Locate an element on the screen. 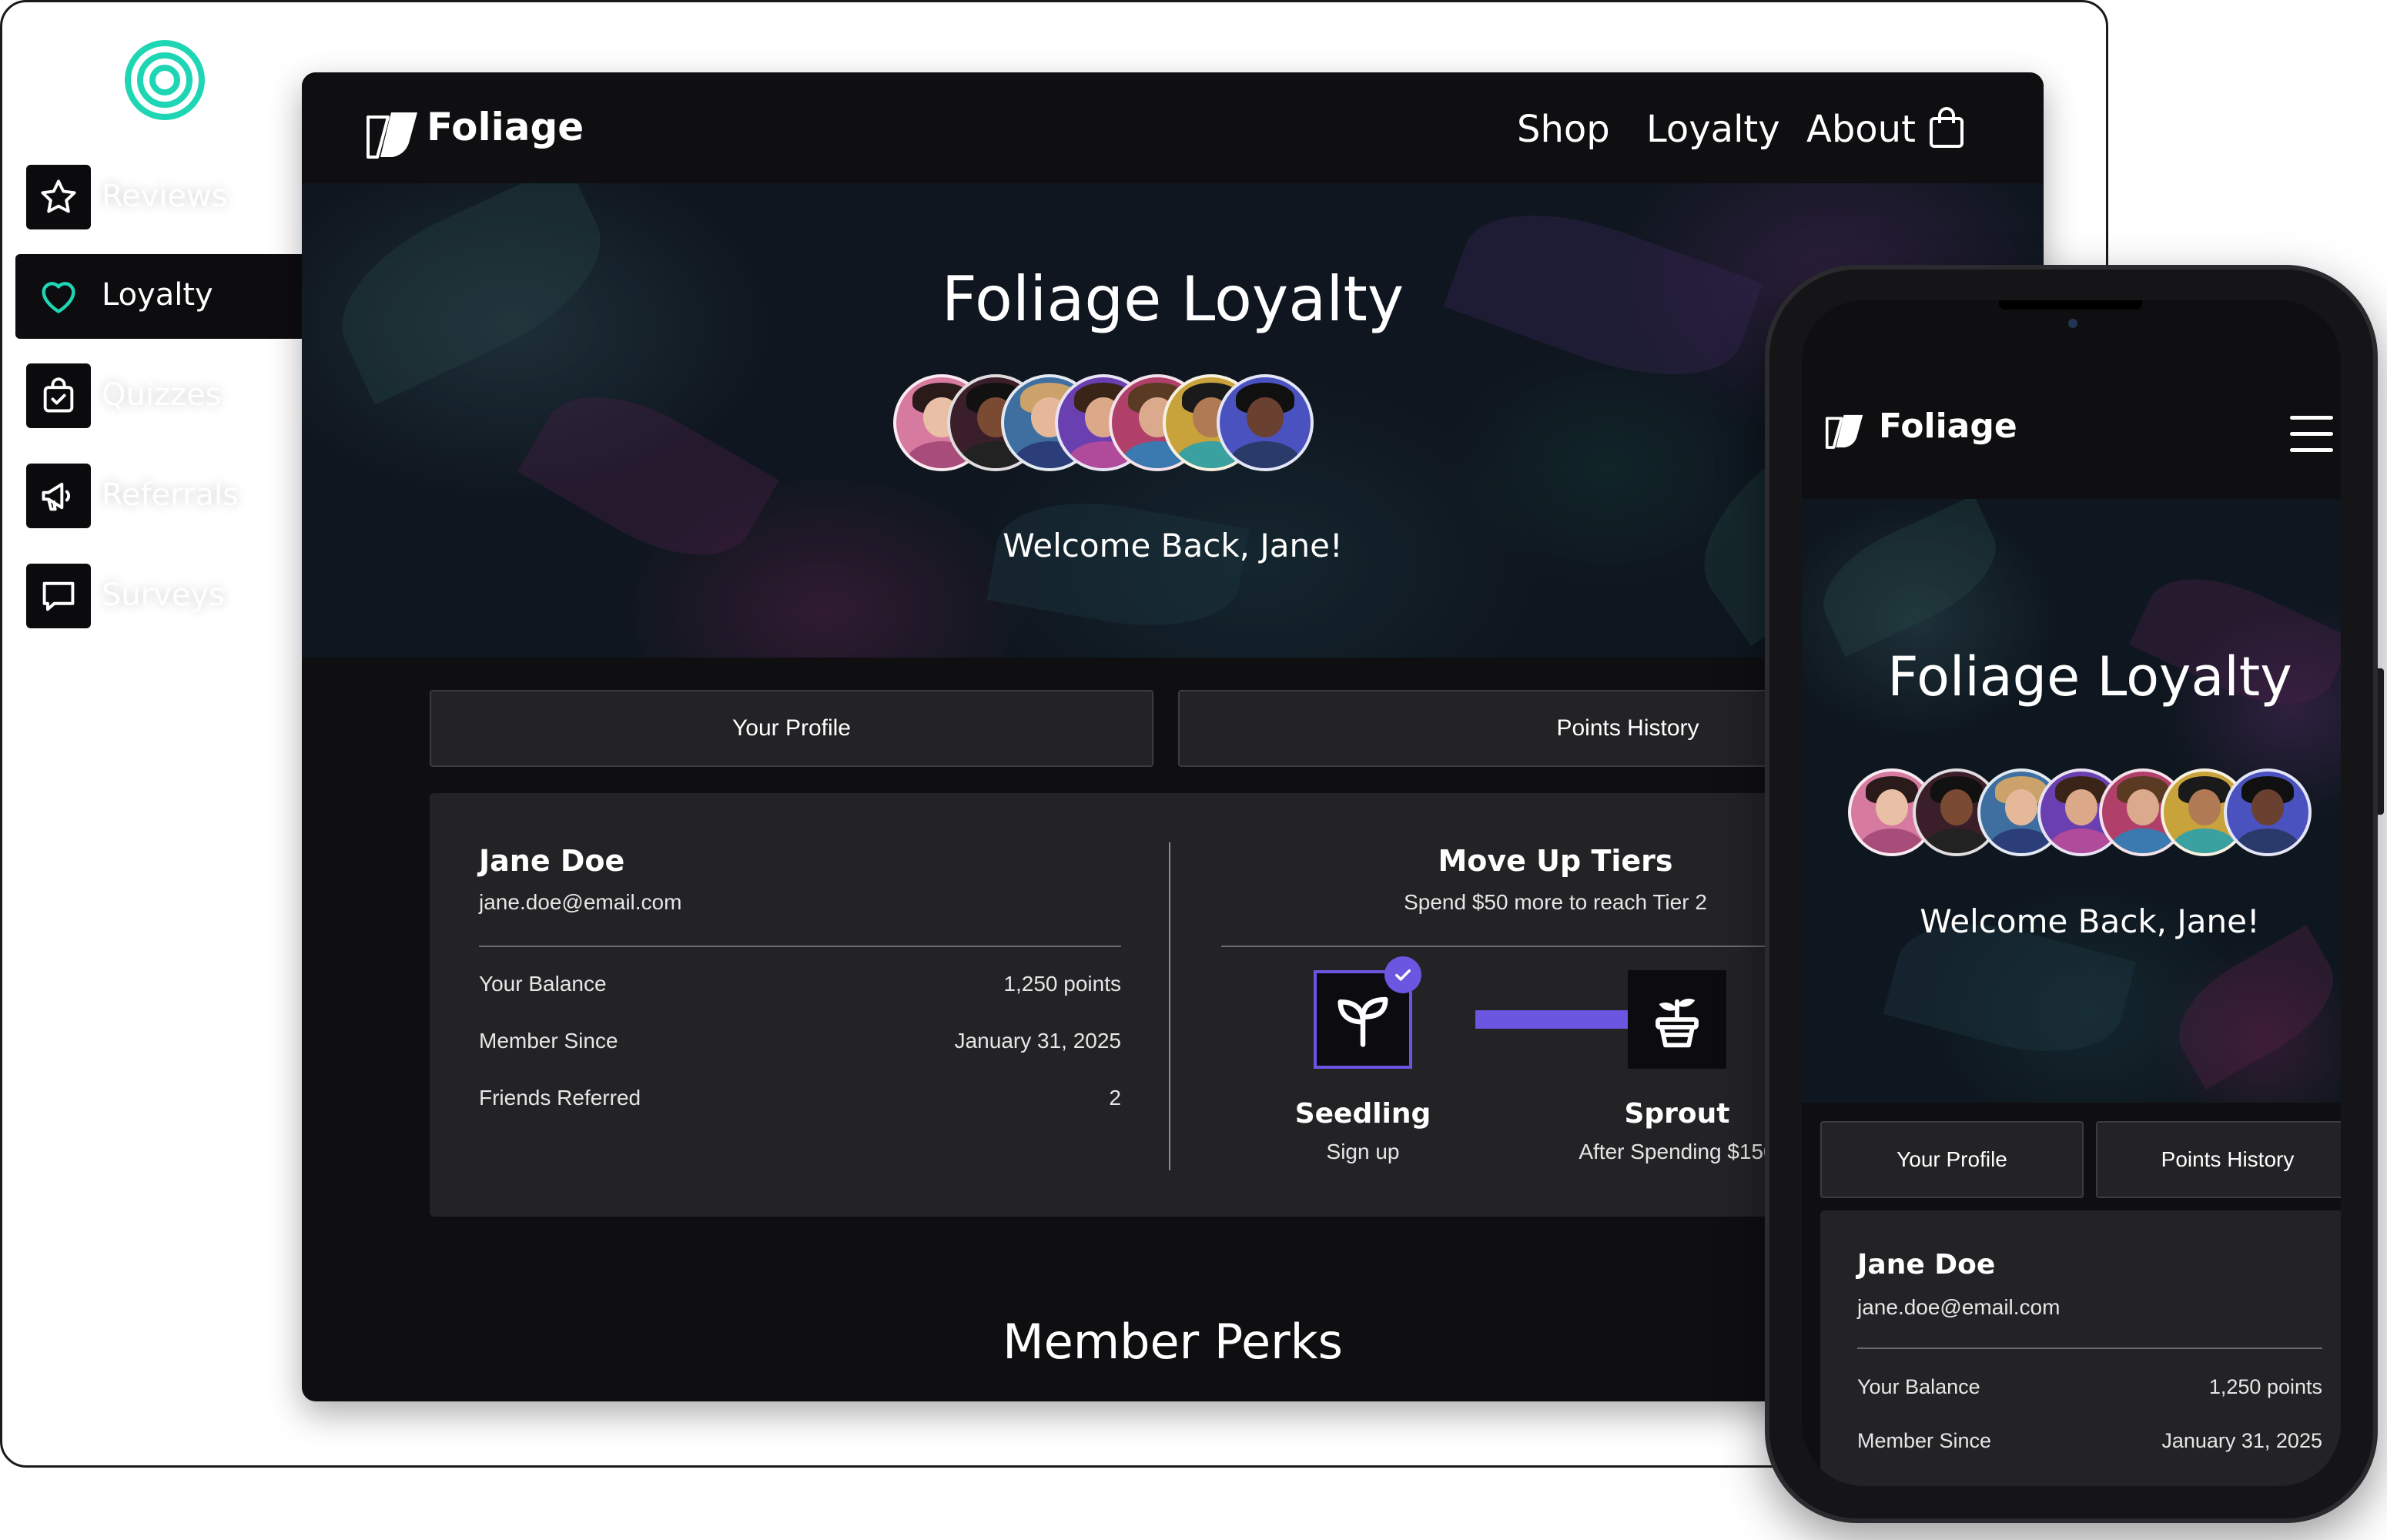  tab-points-history: Points History is located at coordinates (2218, 1159).